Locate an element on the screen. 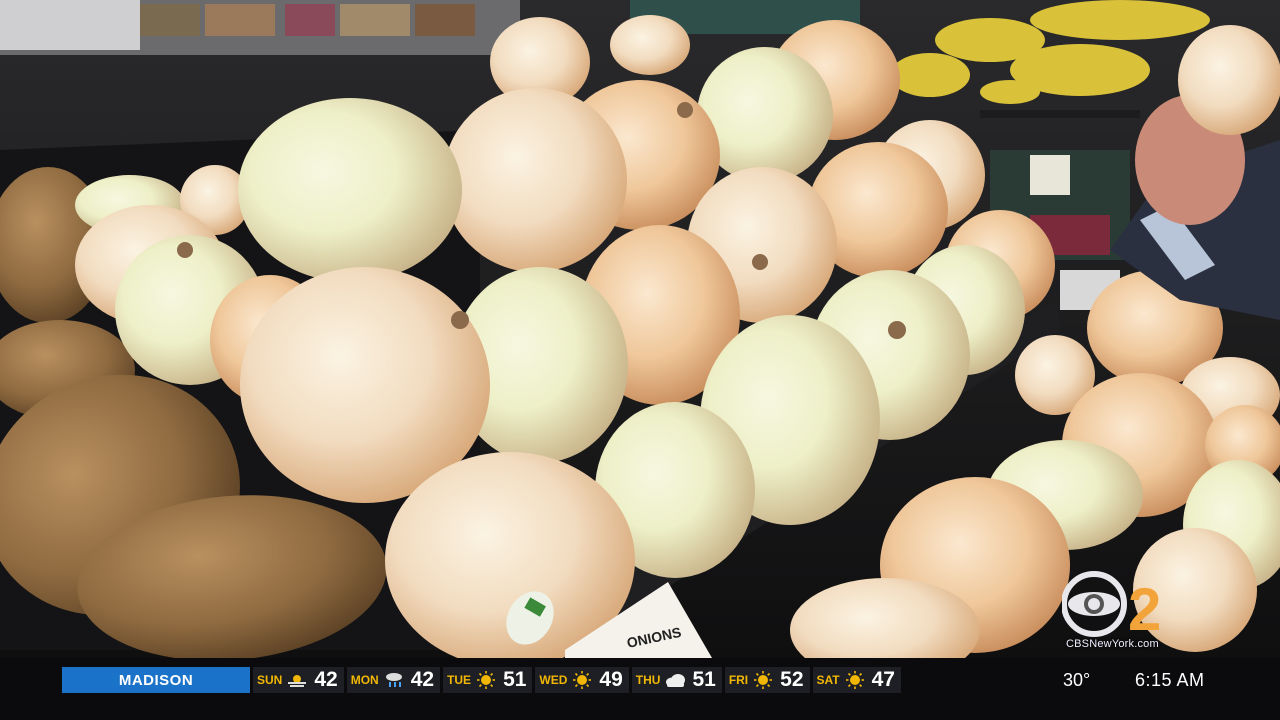 The width and height of the screenshot is (1280, 720). day-label: WED is located at coordinates (553, 680).